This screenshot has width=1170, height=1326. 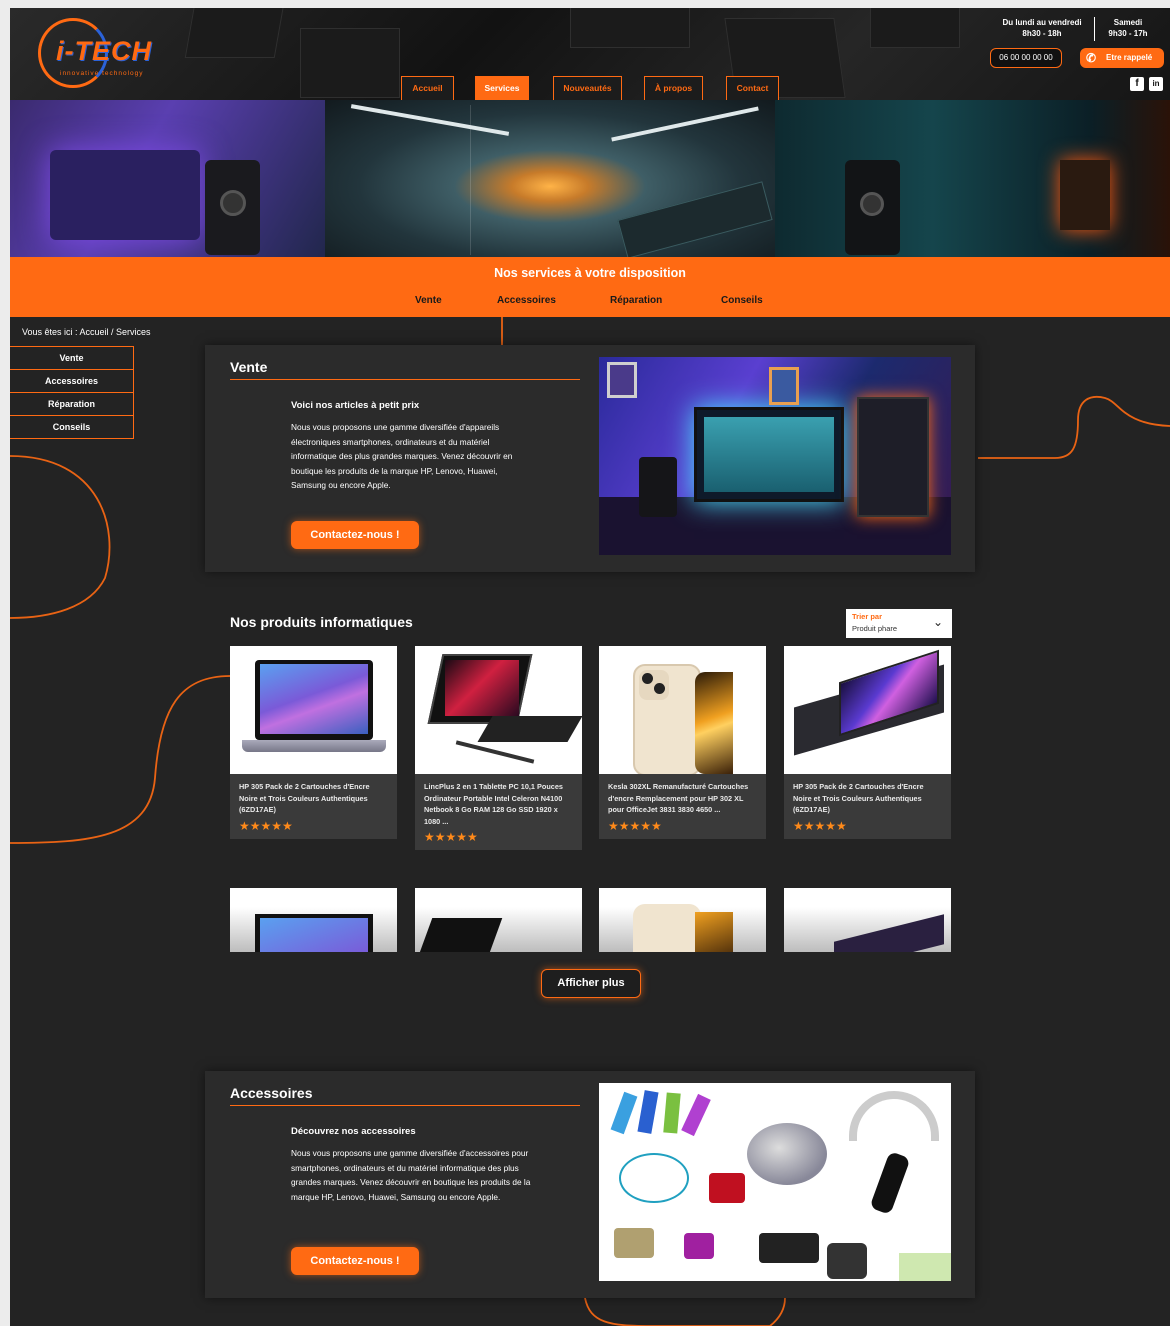 I want to click on services-tab-accessoires: Accessoires, so click(x=526, y=300).